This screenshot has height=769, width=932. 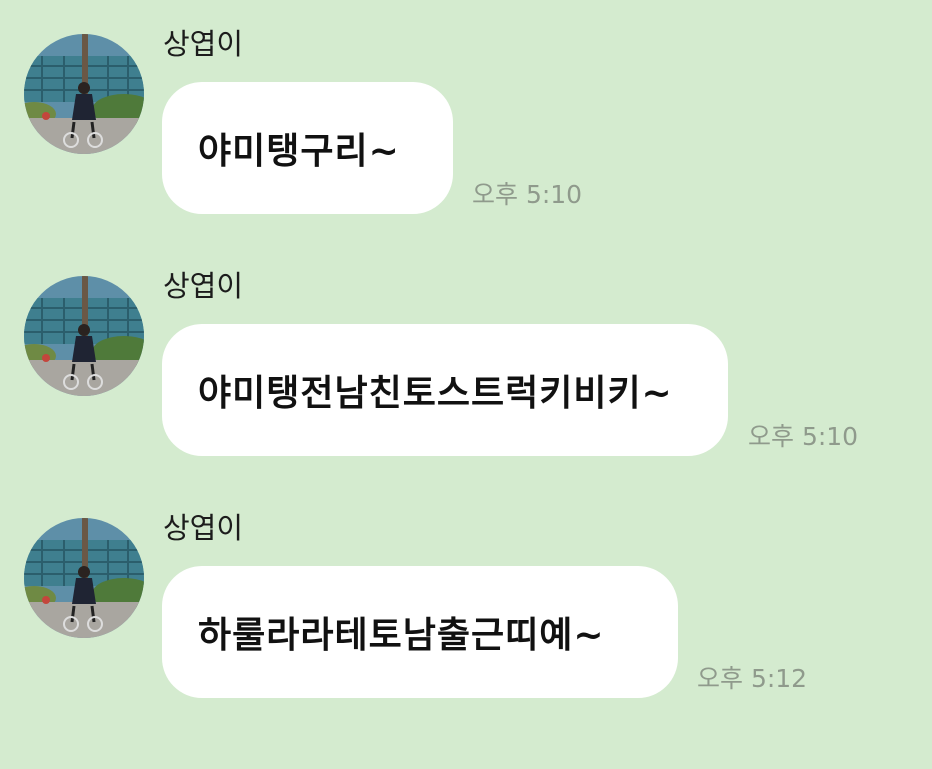 I want to click on message-timestamp: 오후 5:12, so click(x=752, y=678).